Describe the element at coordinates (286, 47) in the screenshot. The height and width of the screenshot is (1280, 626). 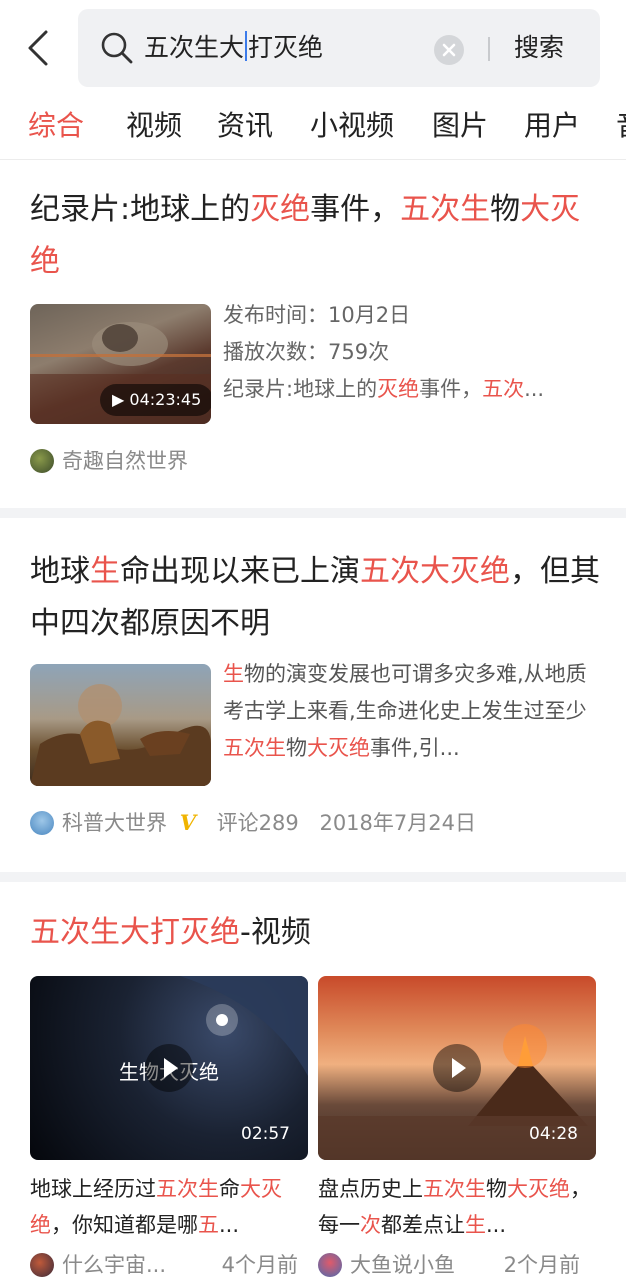
I see `search-query-after-caret: 打灭绝` at that location.